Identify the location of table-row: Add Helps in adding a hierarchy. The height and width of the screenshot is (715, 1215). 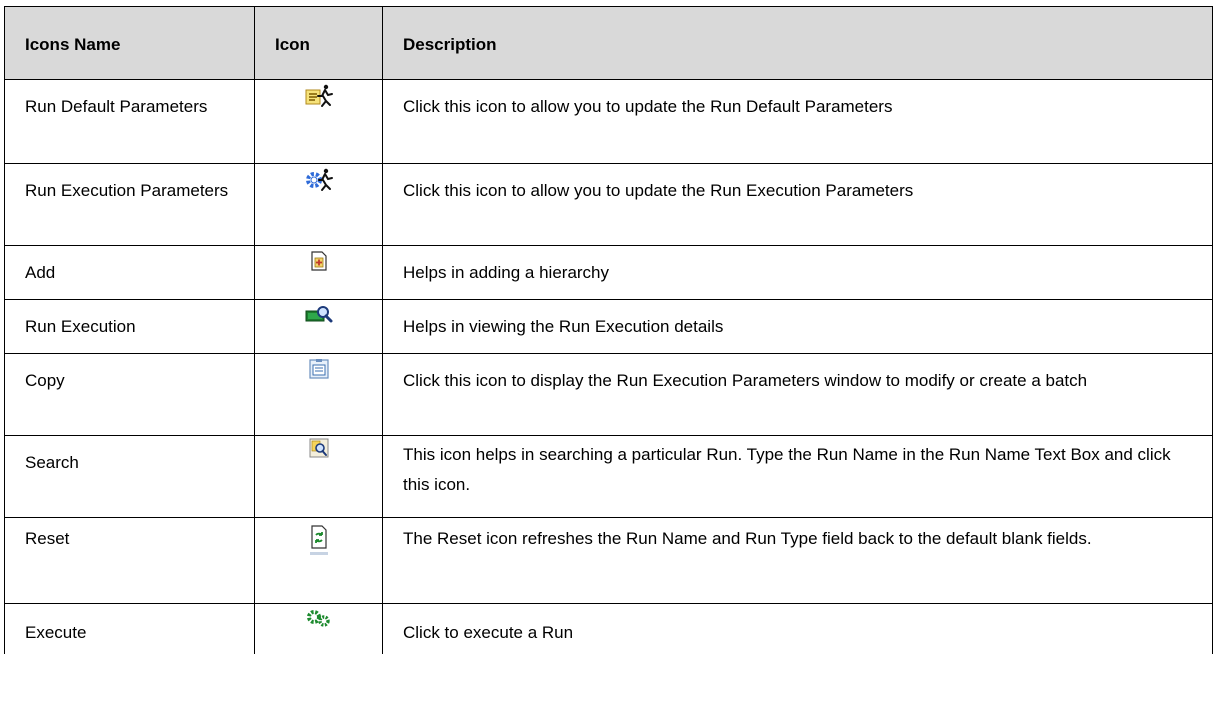
(608, 272).